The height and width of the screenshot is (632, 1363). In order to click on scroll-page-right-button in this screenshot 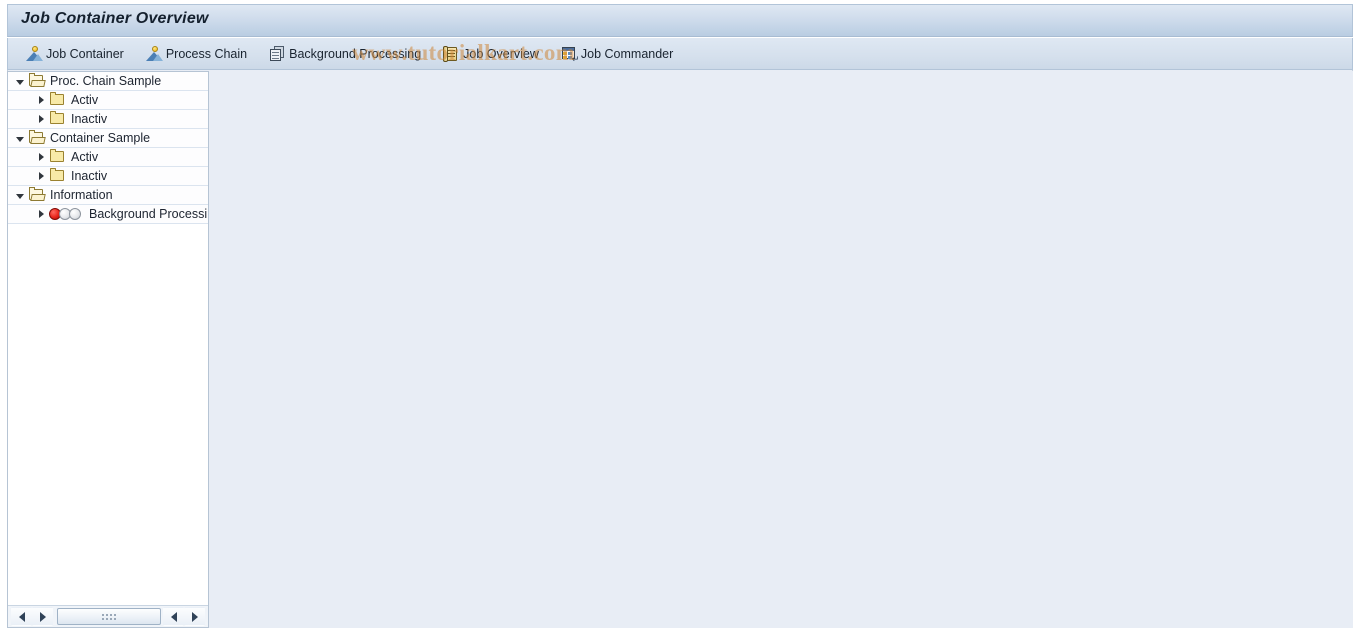, I will do `click(194, 616)`.